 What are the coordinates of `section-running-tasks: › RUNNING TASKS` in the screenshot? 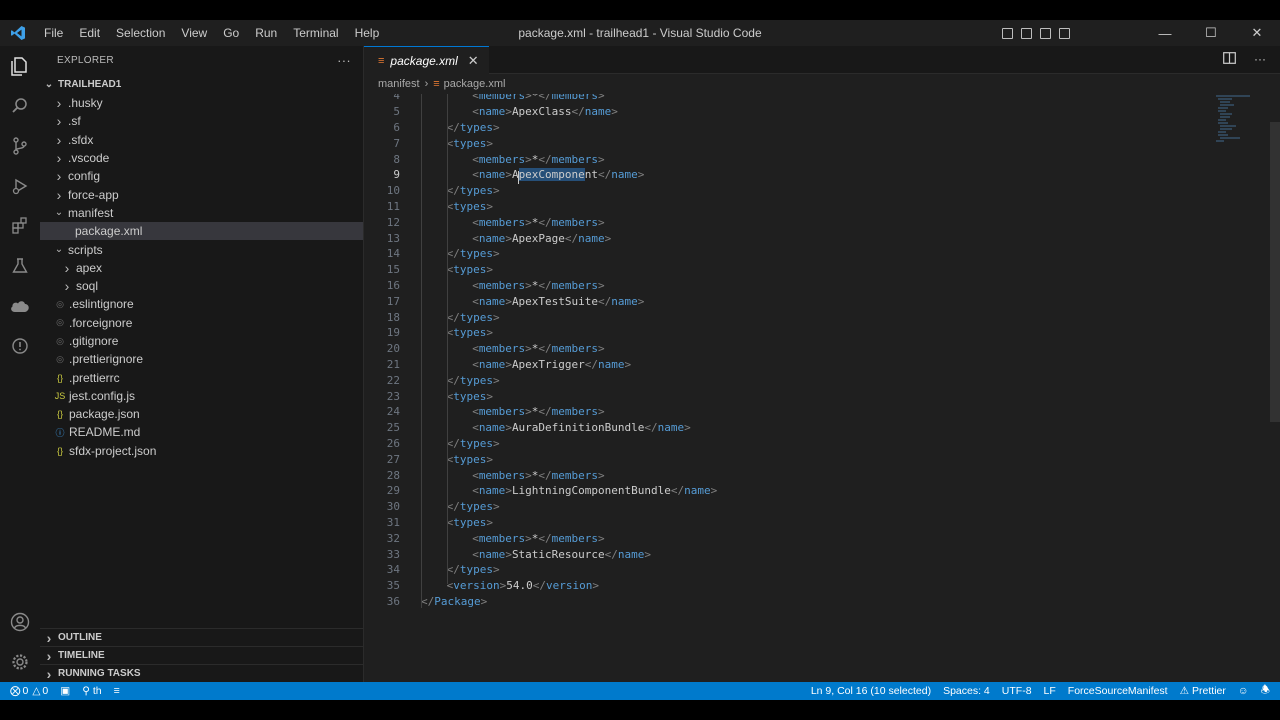 It's located at (201, 673).